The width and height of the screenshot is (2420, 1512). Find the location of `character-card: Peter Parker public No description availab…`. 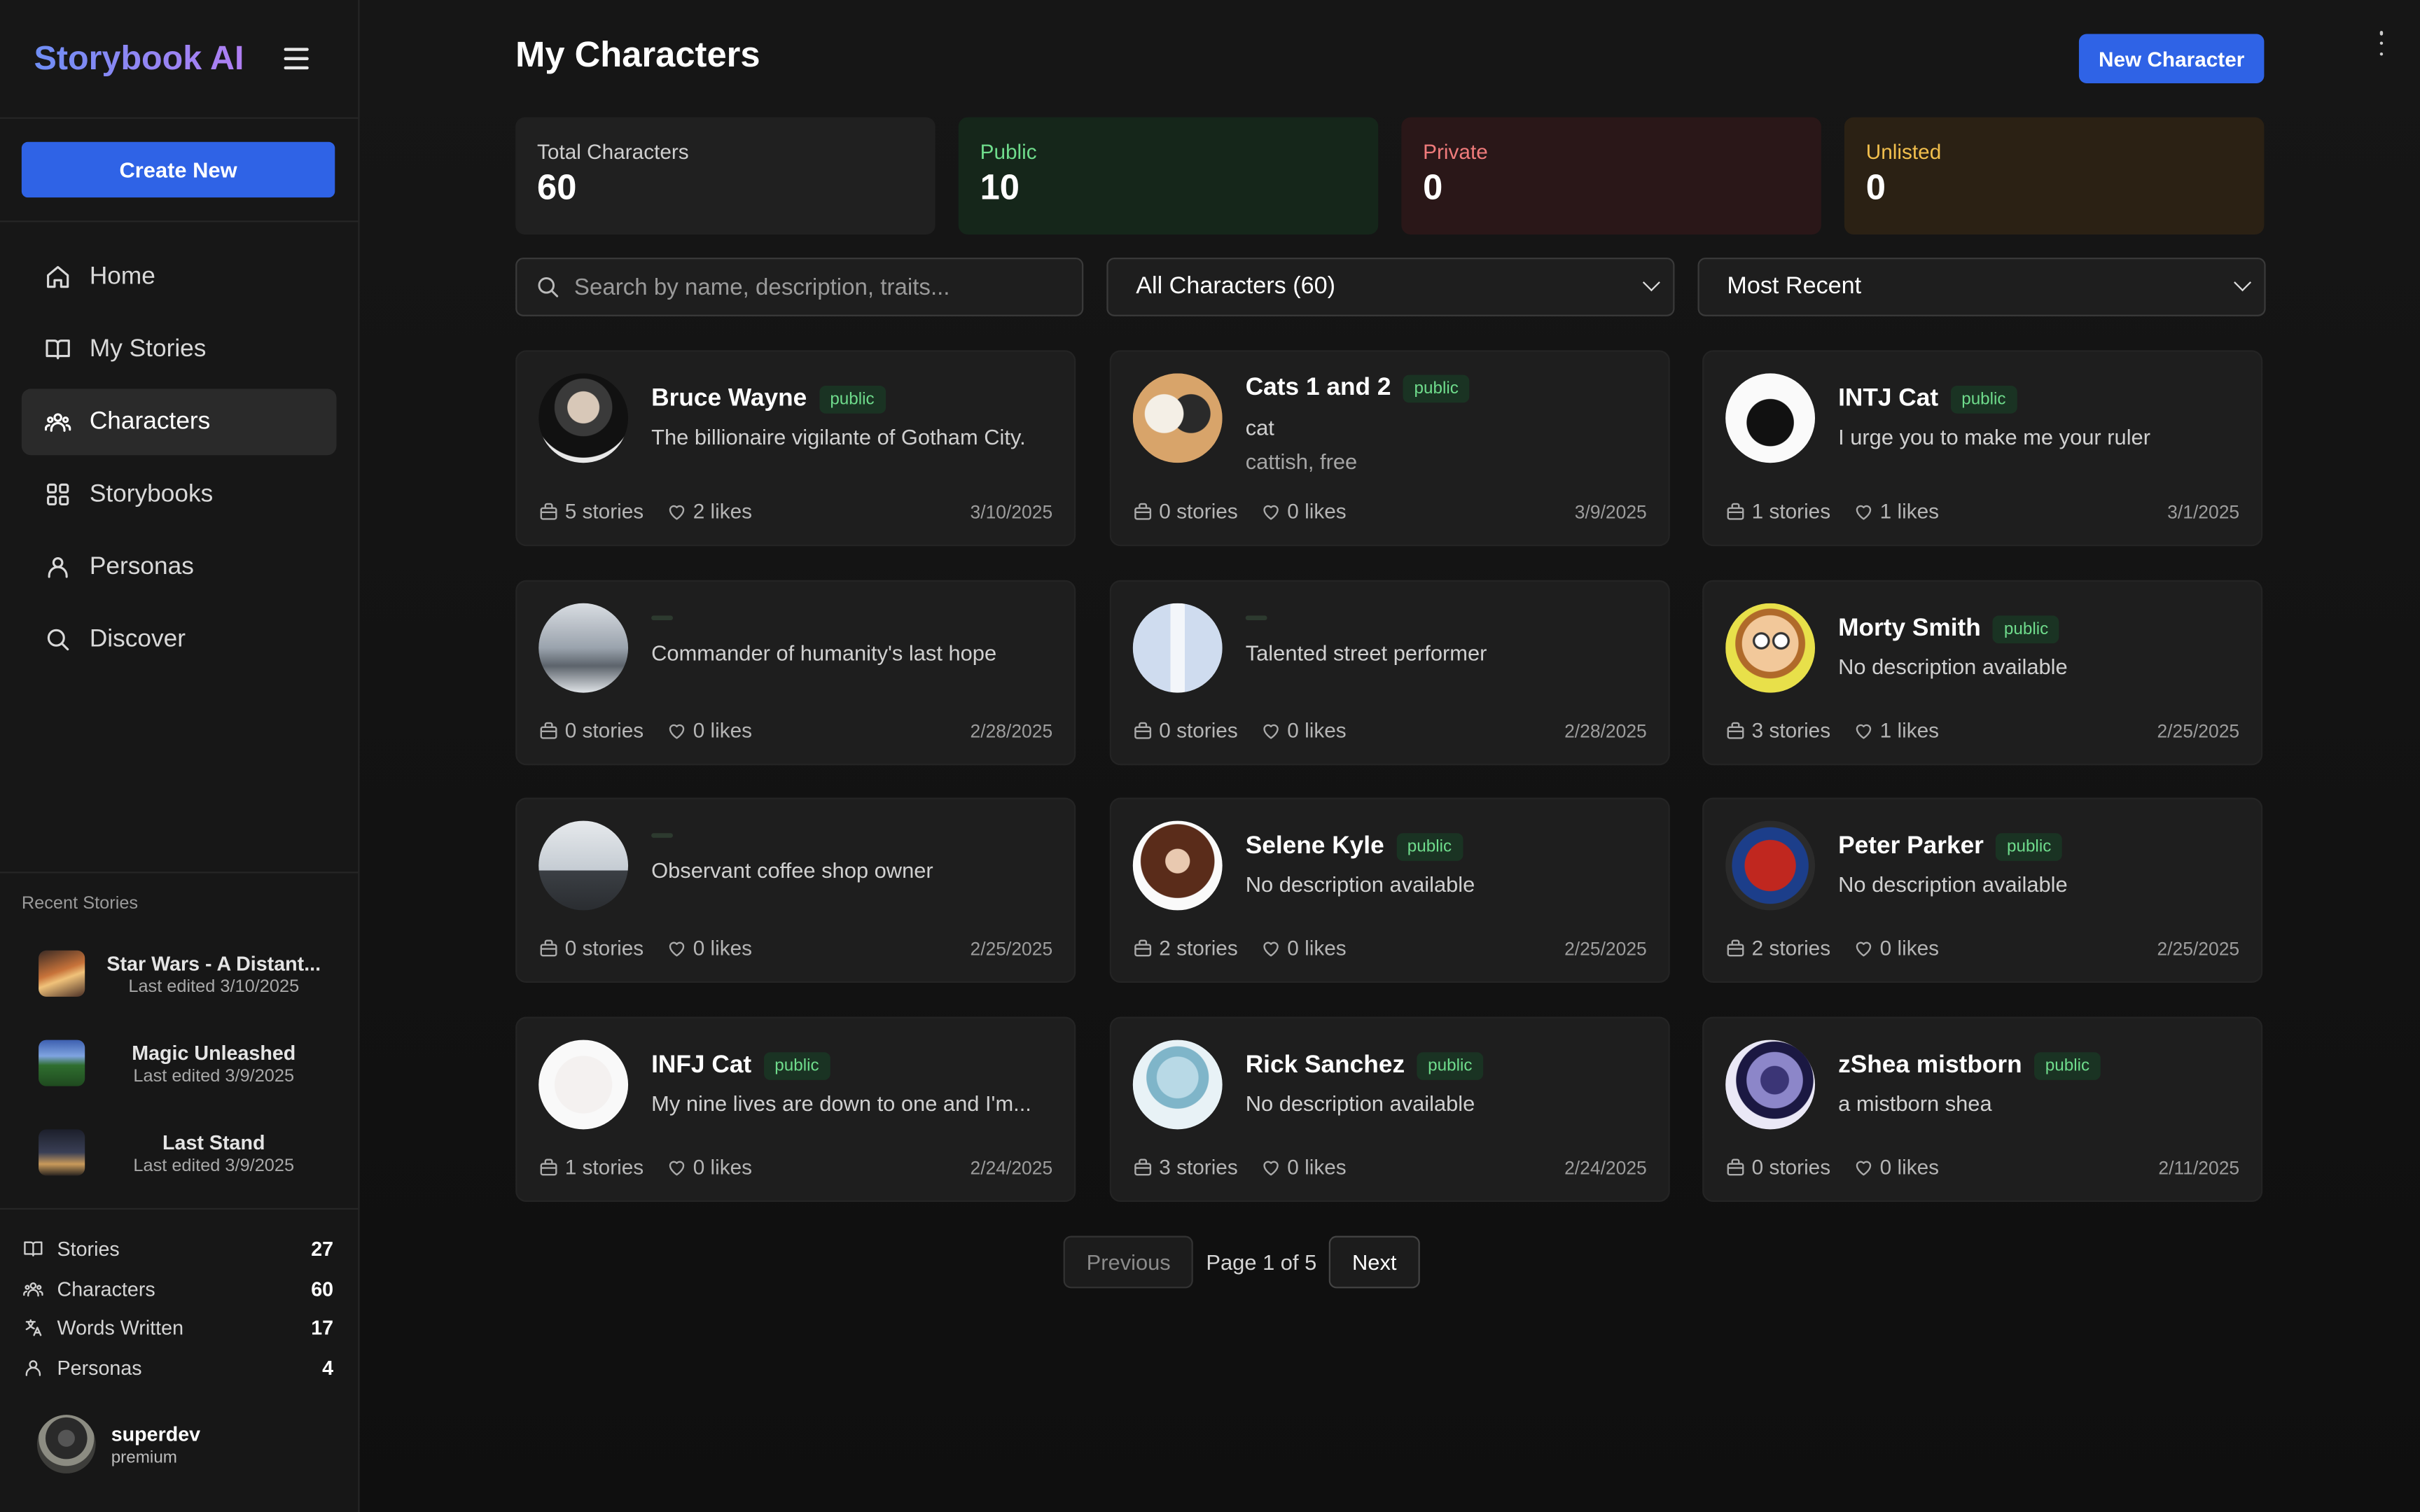

character-card: Peter Parker public No description availab… is located at coordinates (1982, 890).